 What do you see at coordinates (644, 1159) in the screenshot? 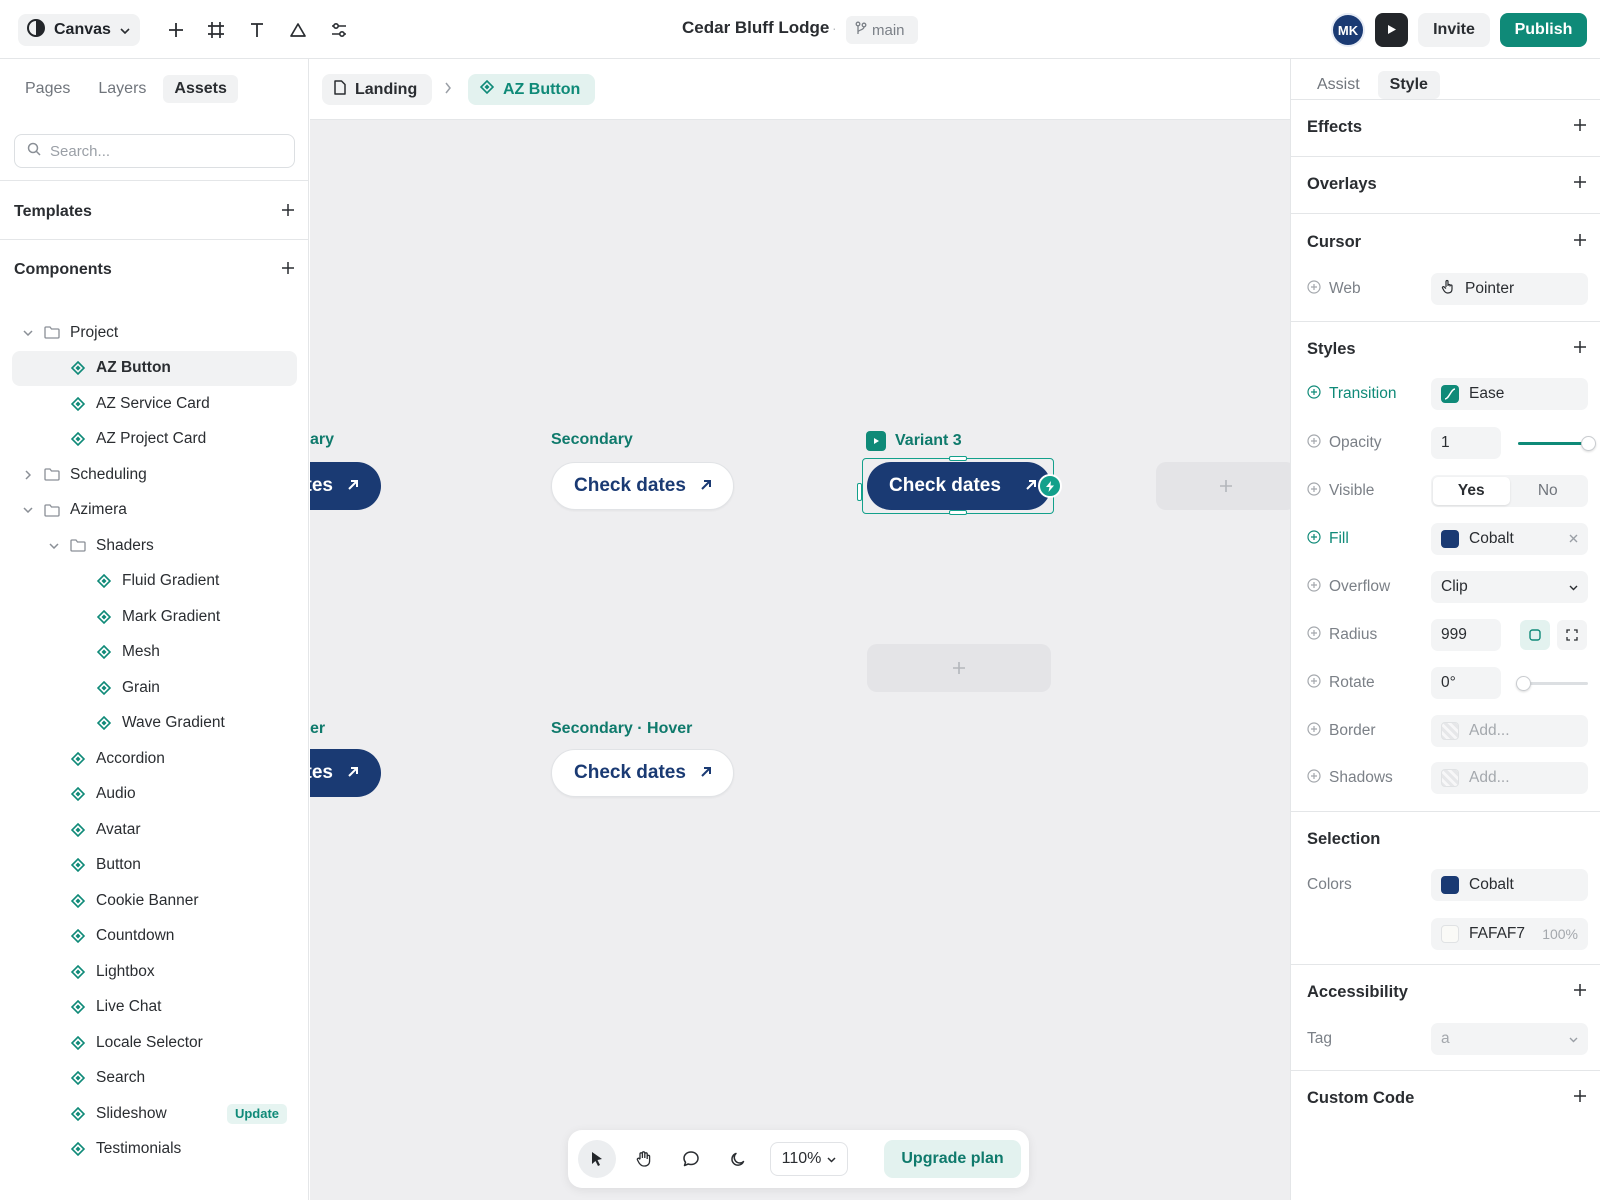
I see `hand-tool-icon` at bounding box center [644, 1159].